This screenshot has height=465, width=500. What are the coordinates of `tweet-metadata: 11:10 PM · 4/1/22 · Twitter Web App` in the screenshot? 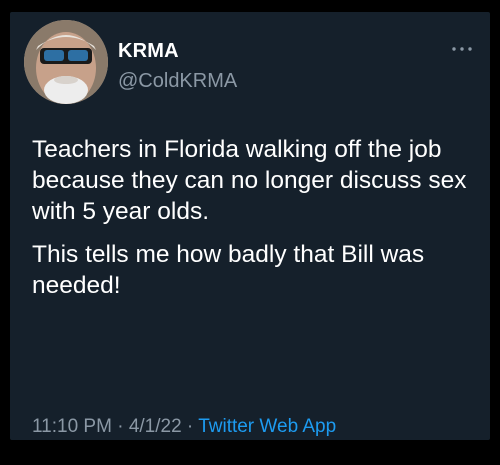 It's located at (184, 427).